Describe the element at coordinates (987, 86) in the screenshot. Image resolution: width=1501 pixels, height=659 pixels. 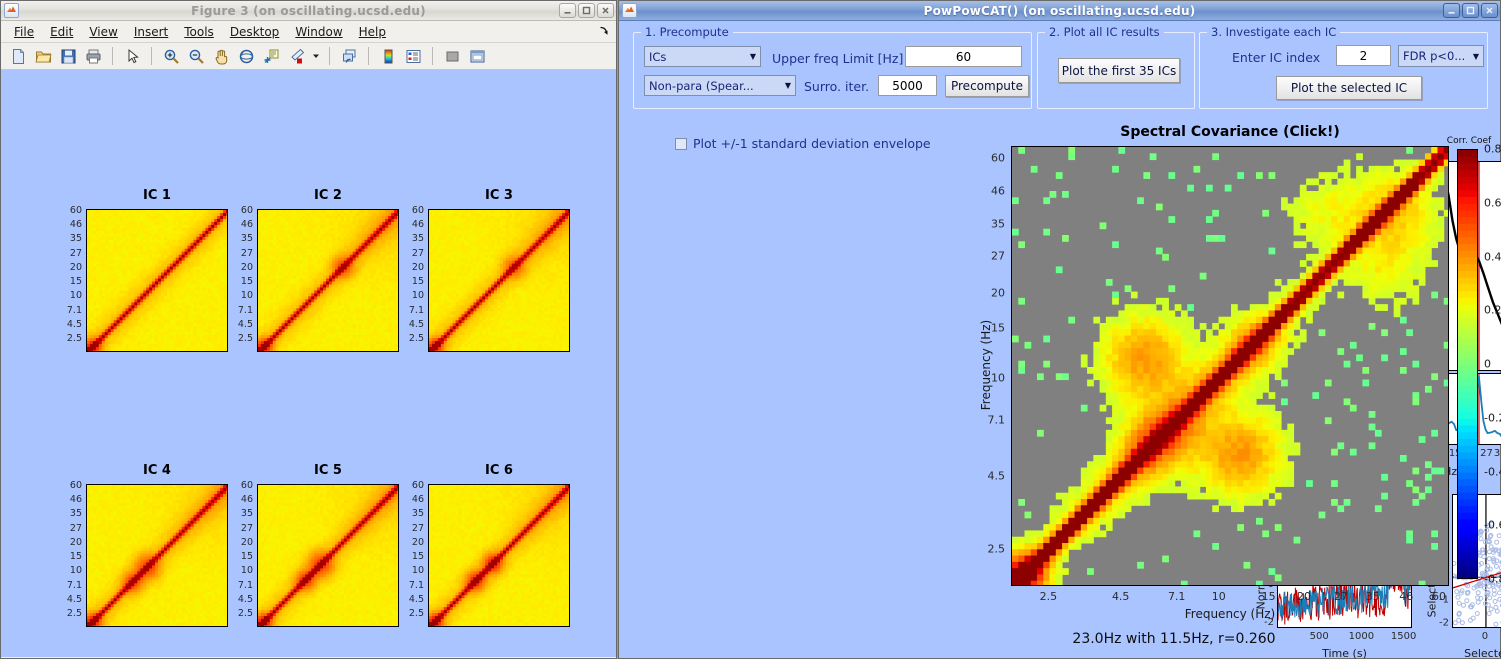
I see `precompute-button: Precompute` at that location.